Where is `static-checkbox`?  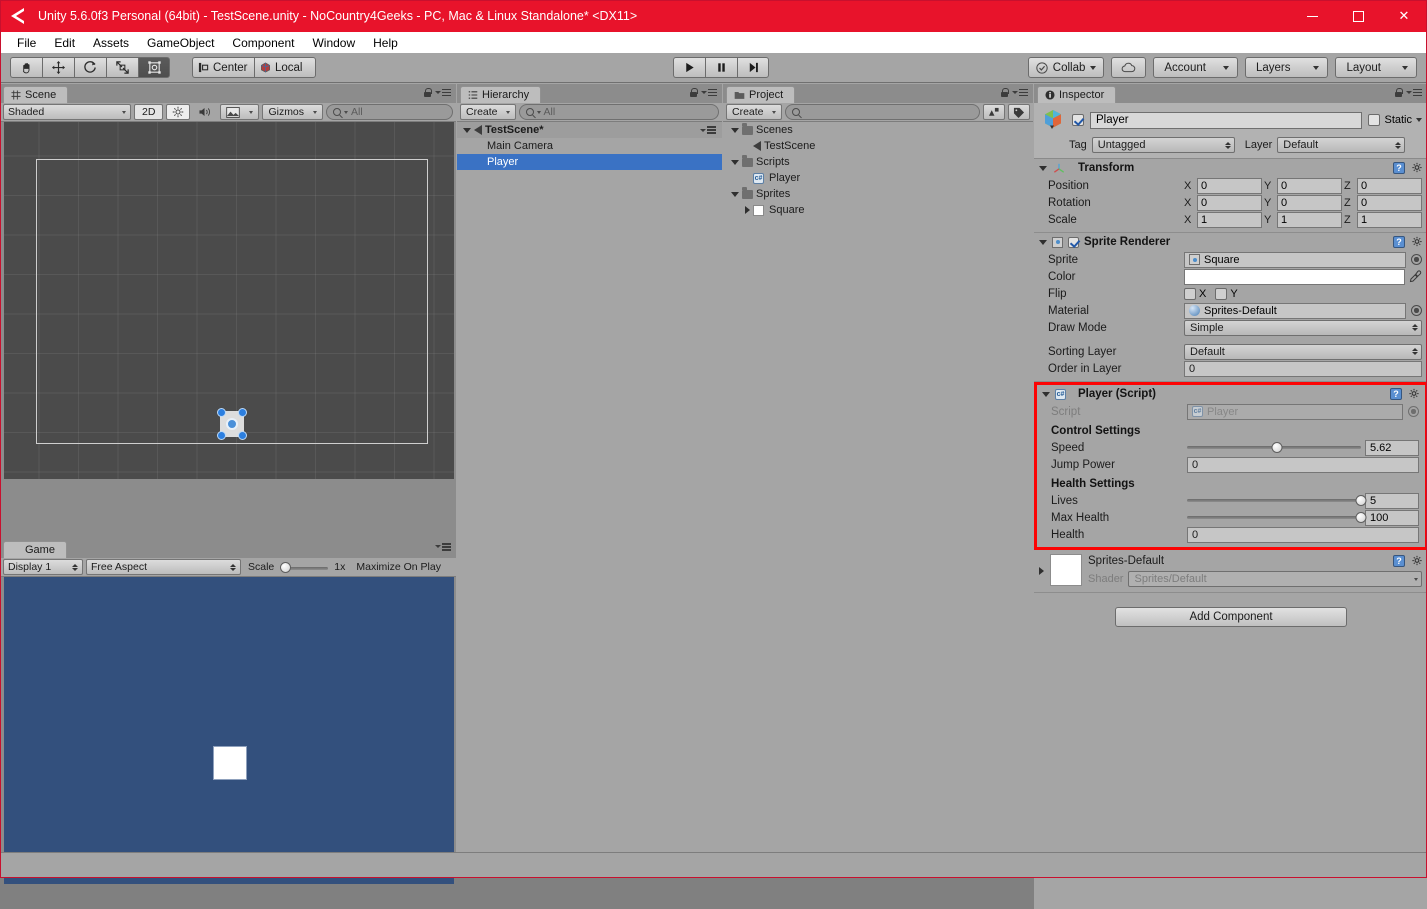 static-checkbox is located at coordinates (1374, 120).